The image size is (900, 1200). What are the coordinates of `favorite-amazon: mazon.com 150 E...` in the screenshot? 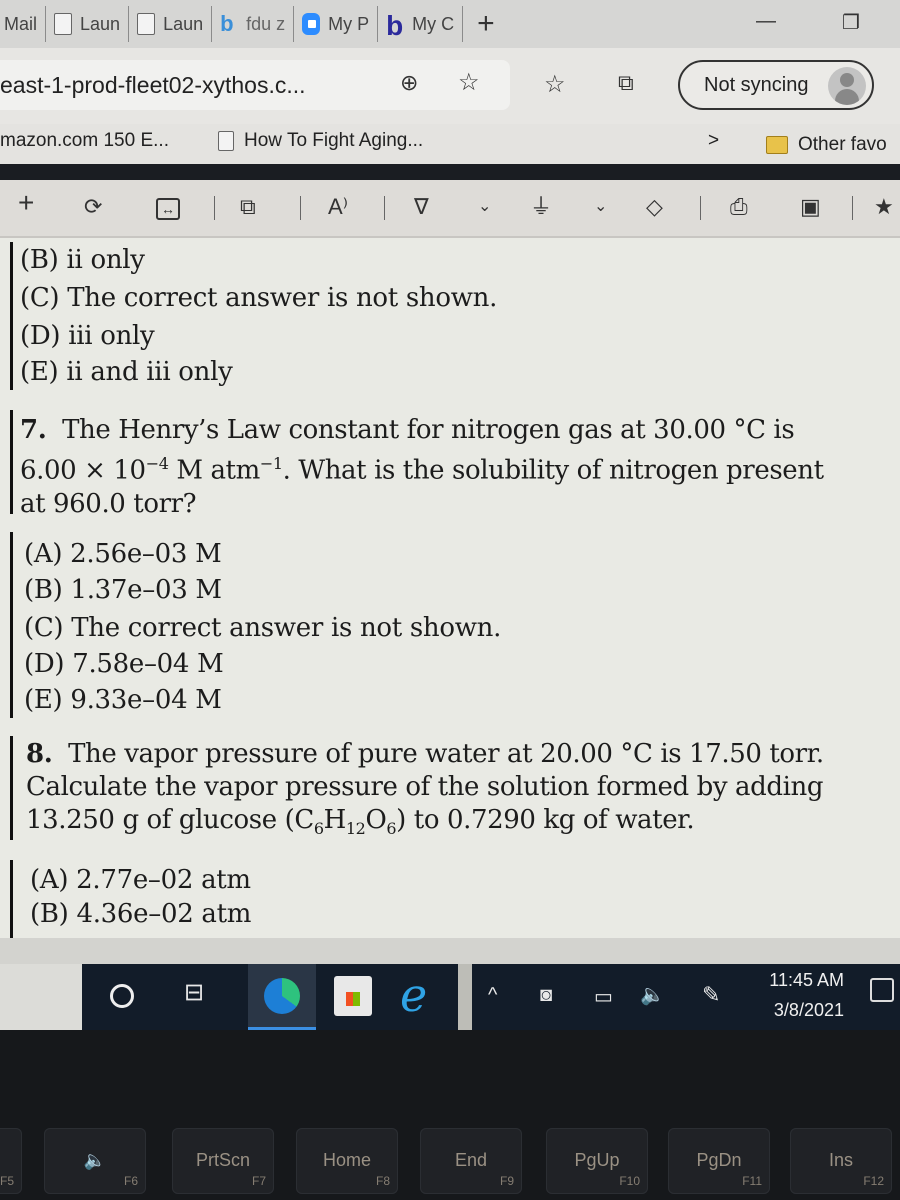 It's located at (84, 141).